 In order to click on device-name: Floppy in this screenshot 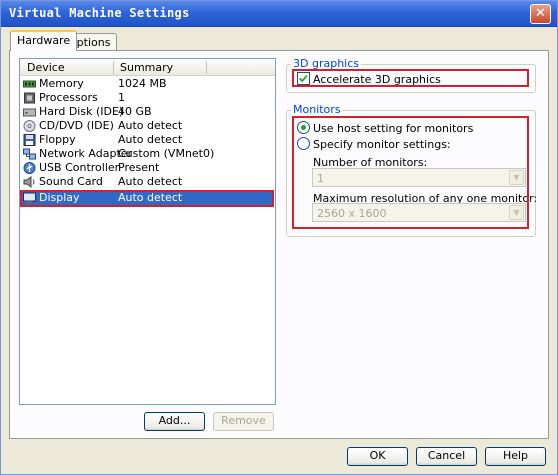, I will do `click(57, 139)`.